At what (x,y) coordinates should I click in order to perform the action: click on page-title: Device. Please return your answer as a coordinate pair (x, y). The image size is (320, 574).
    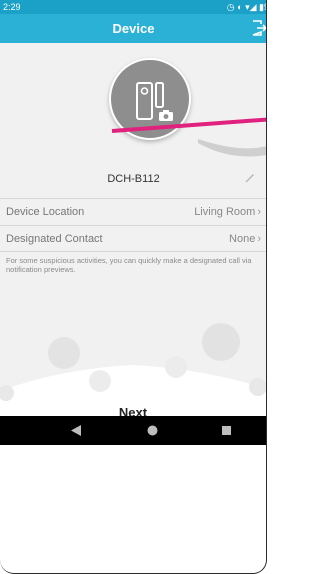
    Looking at the image, I should click on (133, 28).